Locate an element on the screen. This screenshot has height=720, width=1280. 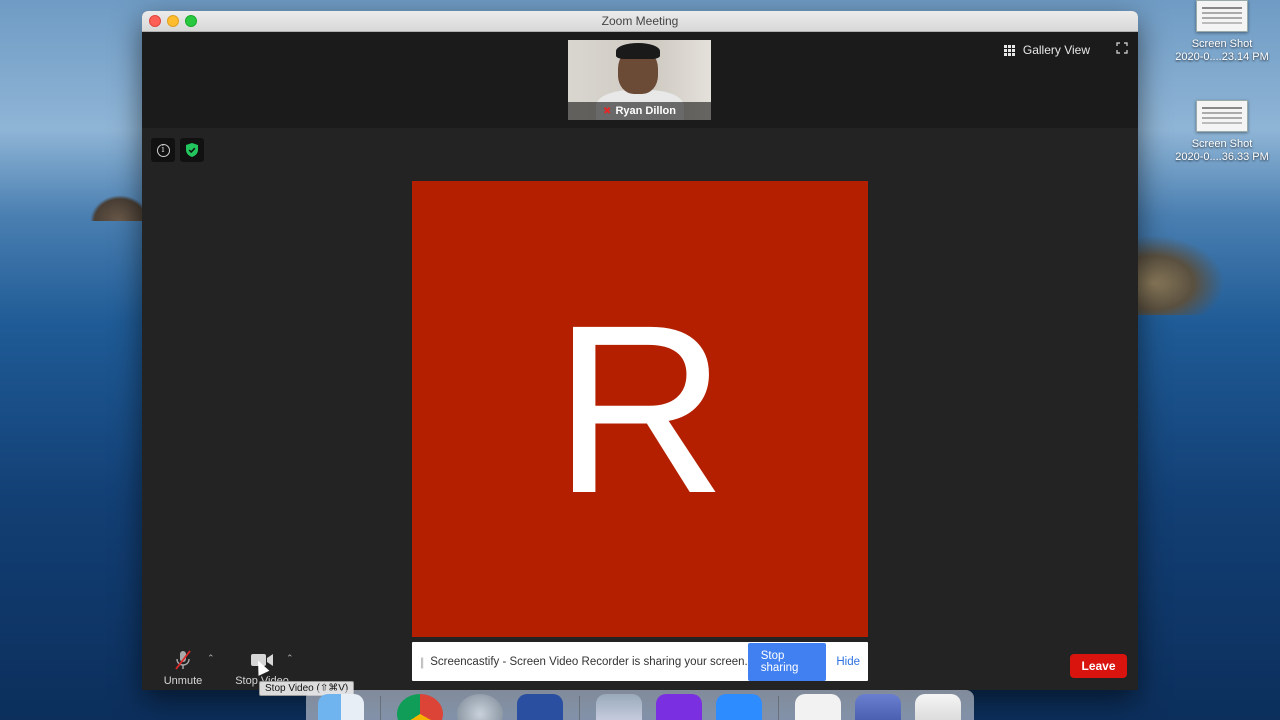
desktop-file-label: Screen Shot 2020-0....36.33 PM is located at coordinates (1222, 151).